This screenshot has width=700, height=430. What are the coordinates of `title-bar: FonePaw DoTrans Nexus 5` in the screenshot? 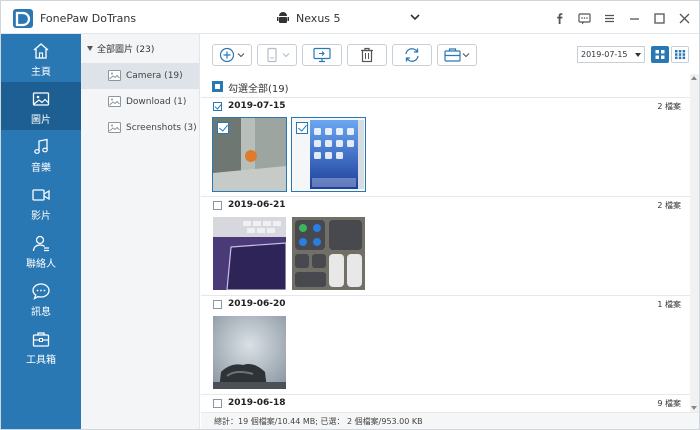 It's located at (350, 17).